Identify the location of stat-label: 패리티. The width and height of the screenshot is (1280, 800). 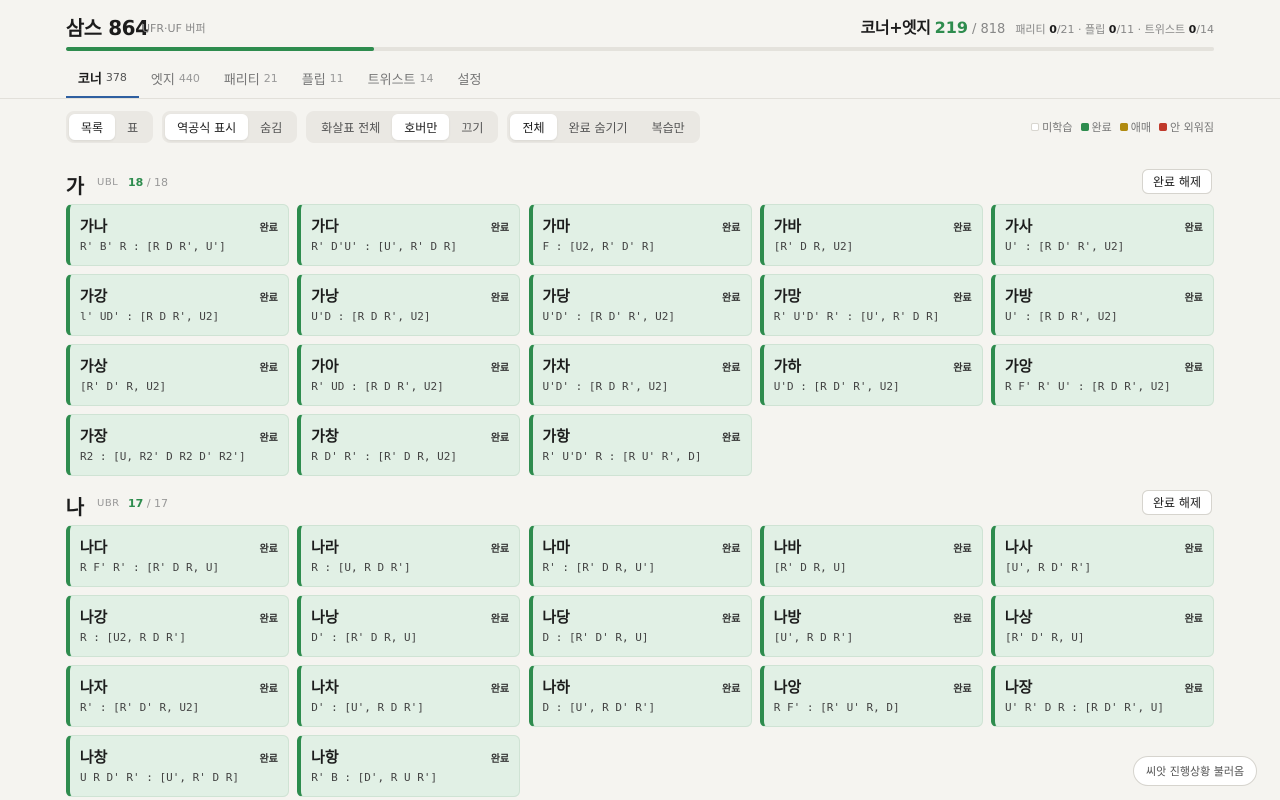
(1030, 29).